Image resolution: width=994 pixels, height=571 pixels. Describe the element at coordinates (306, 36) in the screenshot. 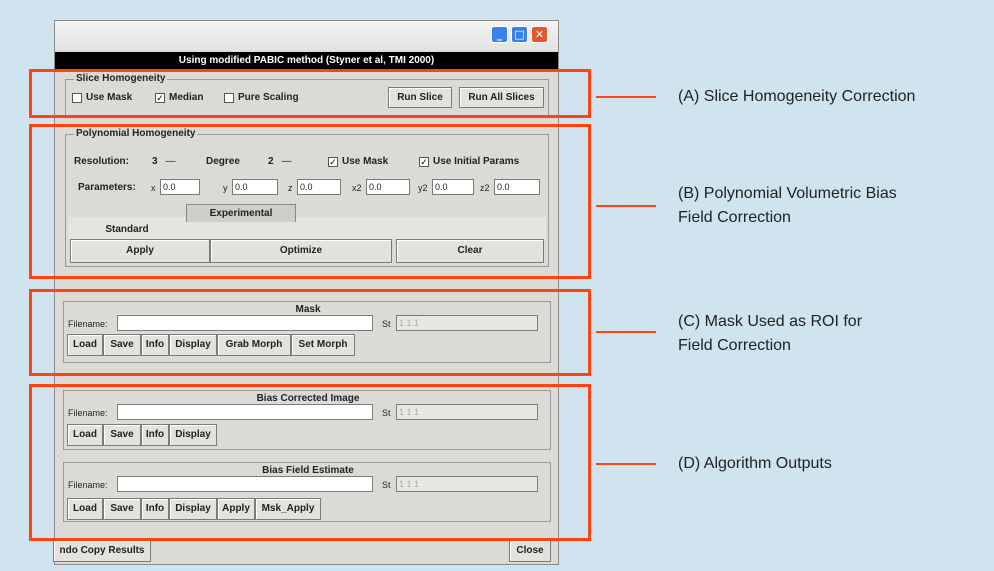

I see `title-bar: _ □ ✕` at that location.